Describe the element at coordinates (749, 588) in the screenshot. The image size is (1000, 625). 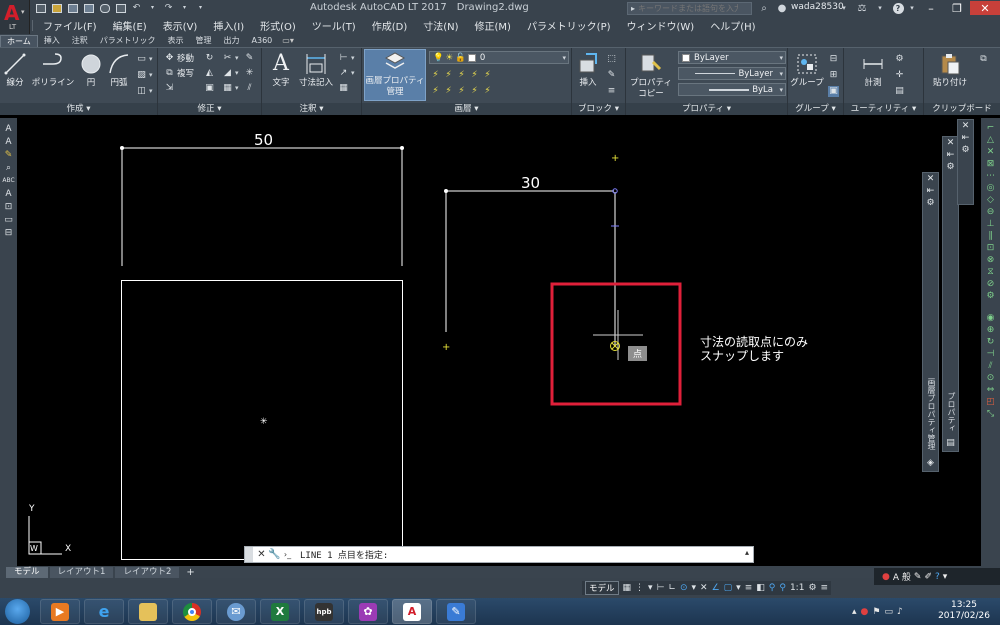
I see `lineweight-icon: ≡` at that location.